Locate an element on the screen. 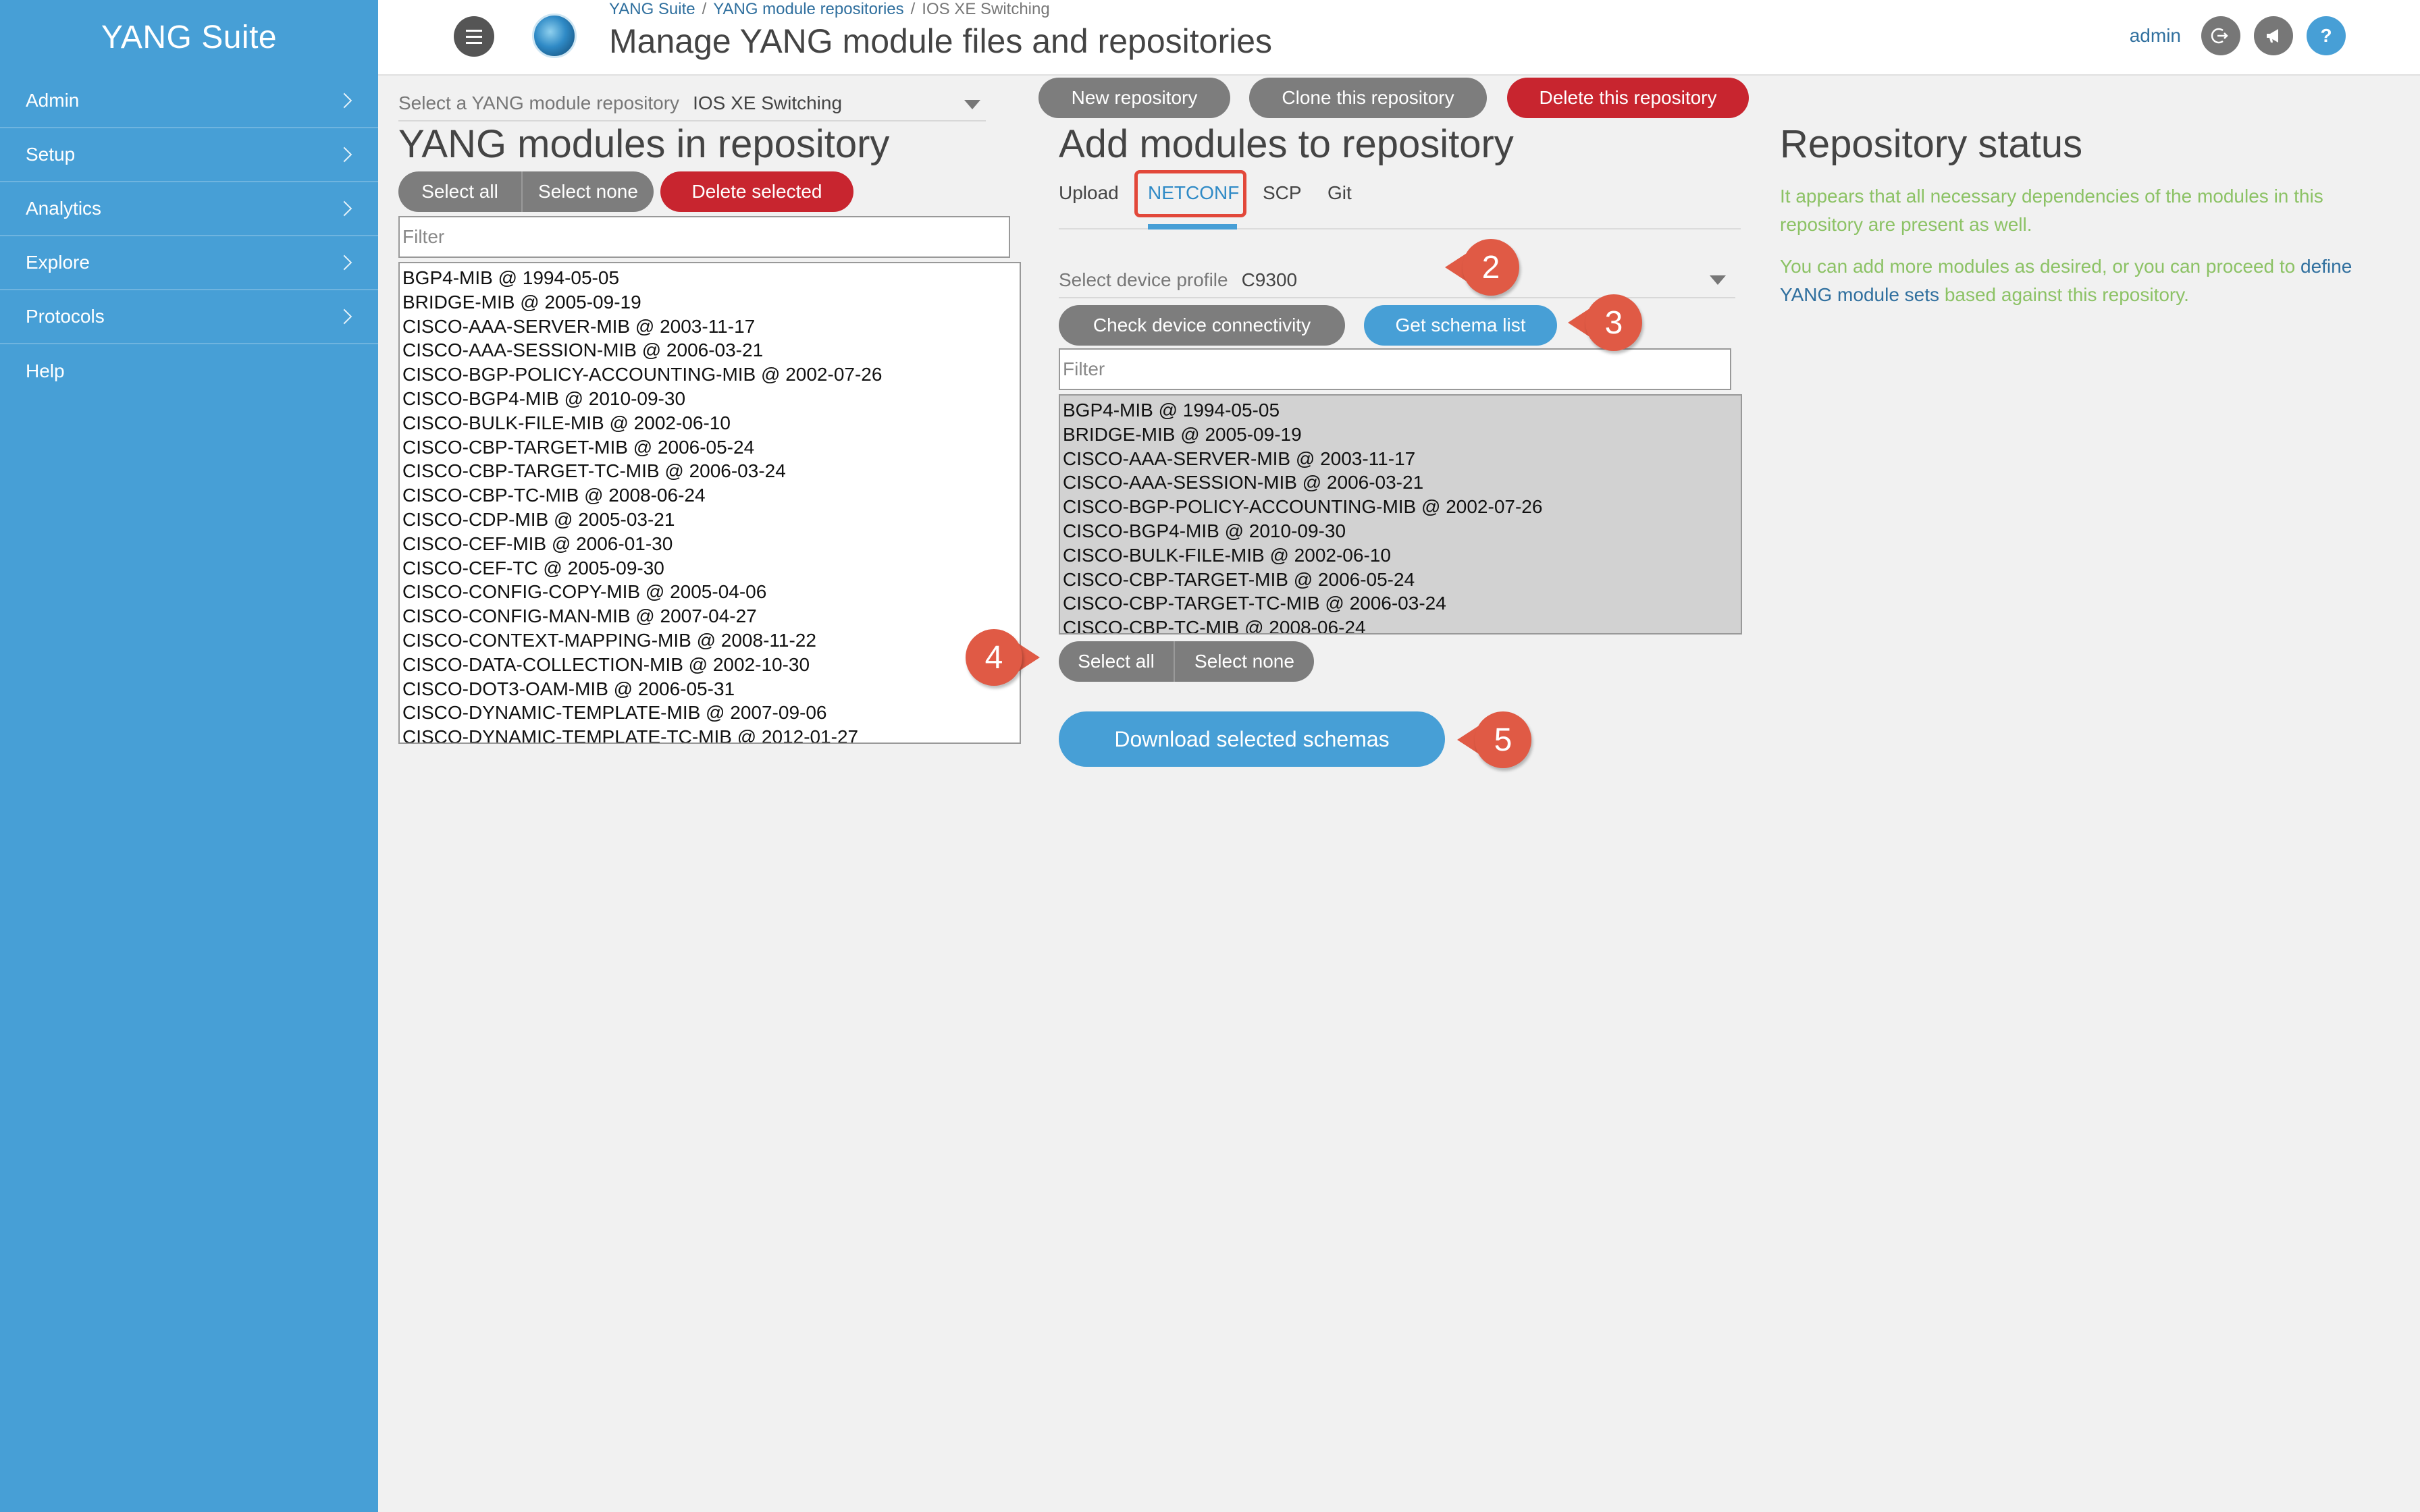 This screenshot has height=1512, width=2420. delete-repository-button: Delete this repository is located at coordinates (1628, 98).